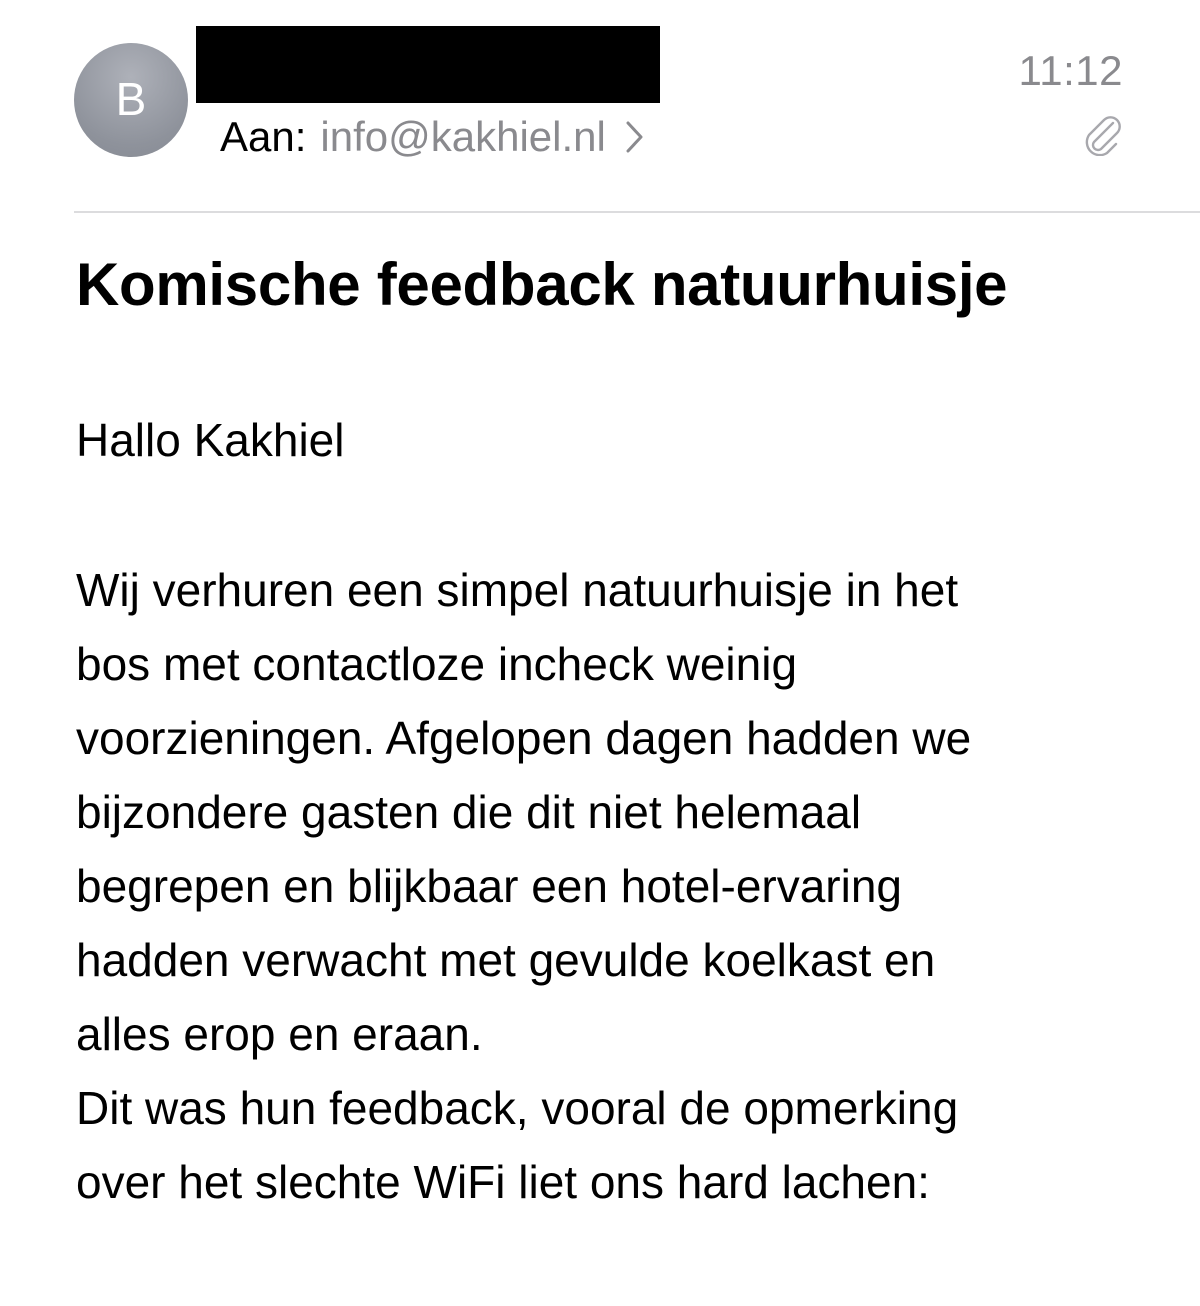 The image size is (1200, 1306). I want to click on recipient-label: Aan:, so click(263, 136).